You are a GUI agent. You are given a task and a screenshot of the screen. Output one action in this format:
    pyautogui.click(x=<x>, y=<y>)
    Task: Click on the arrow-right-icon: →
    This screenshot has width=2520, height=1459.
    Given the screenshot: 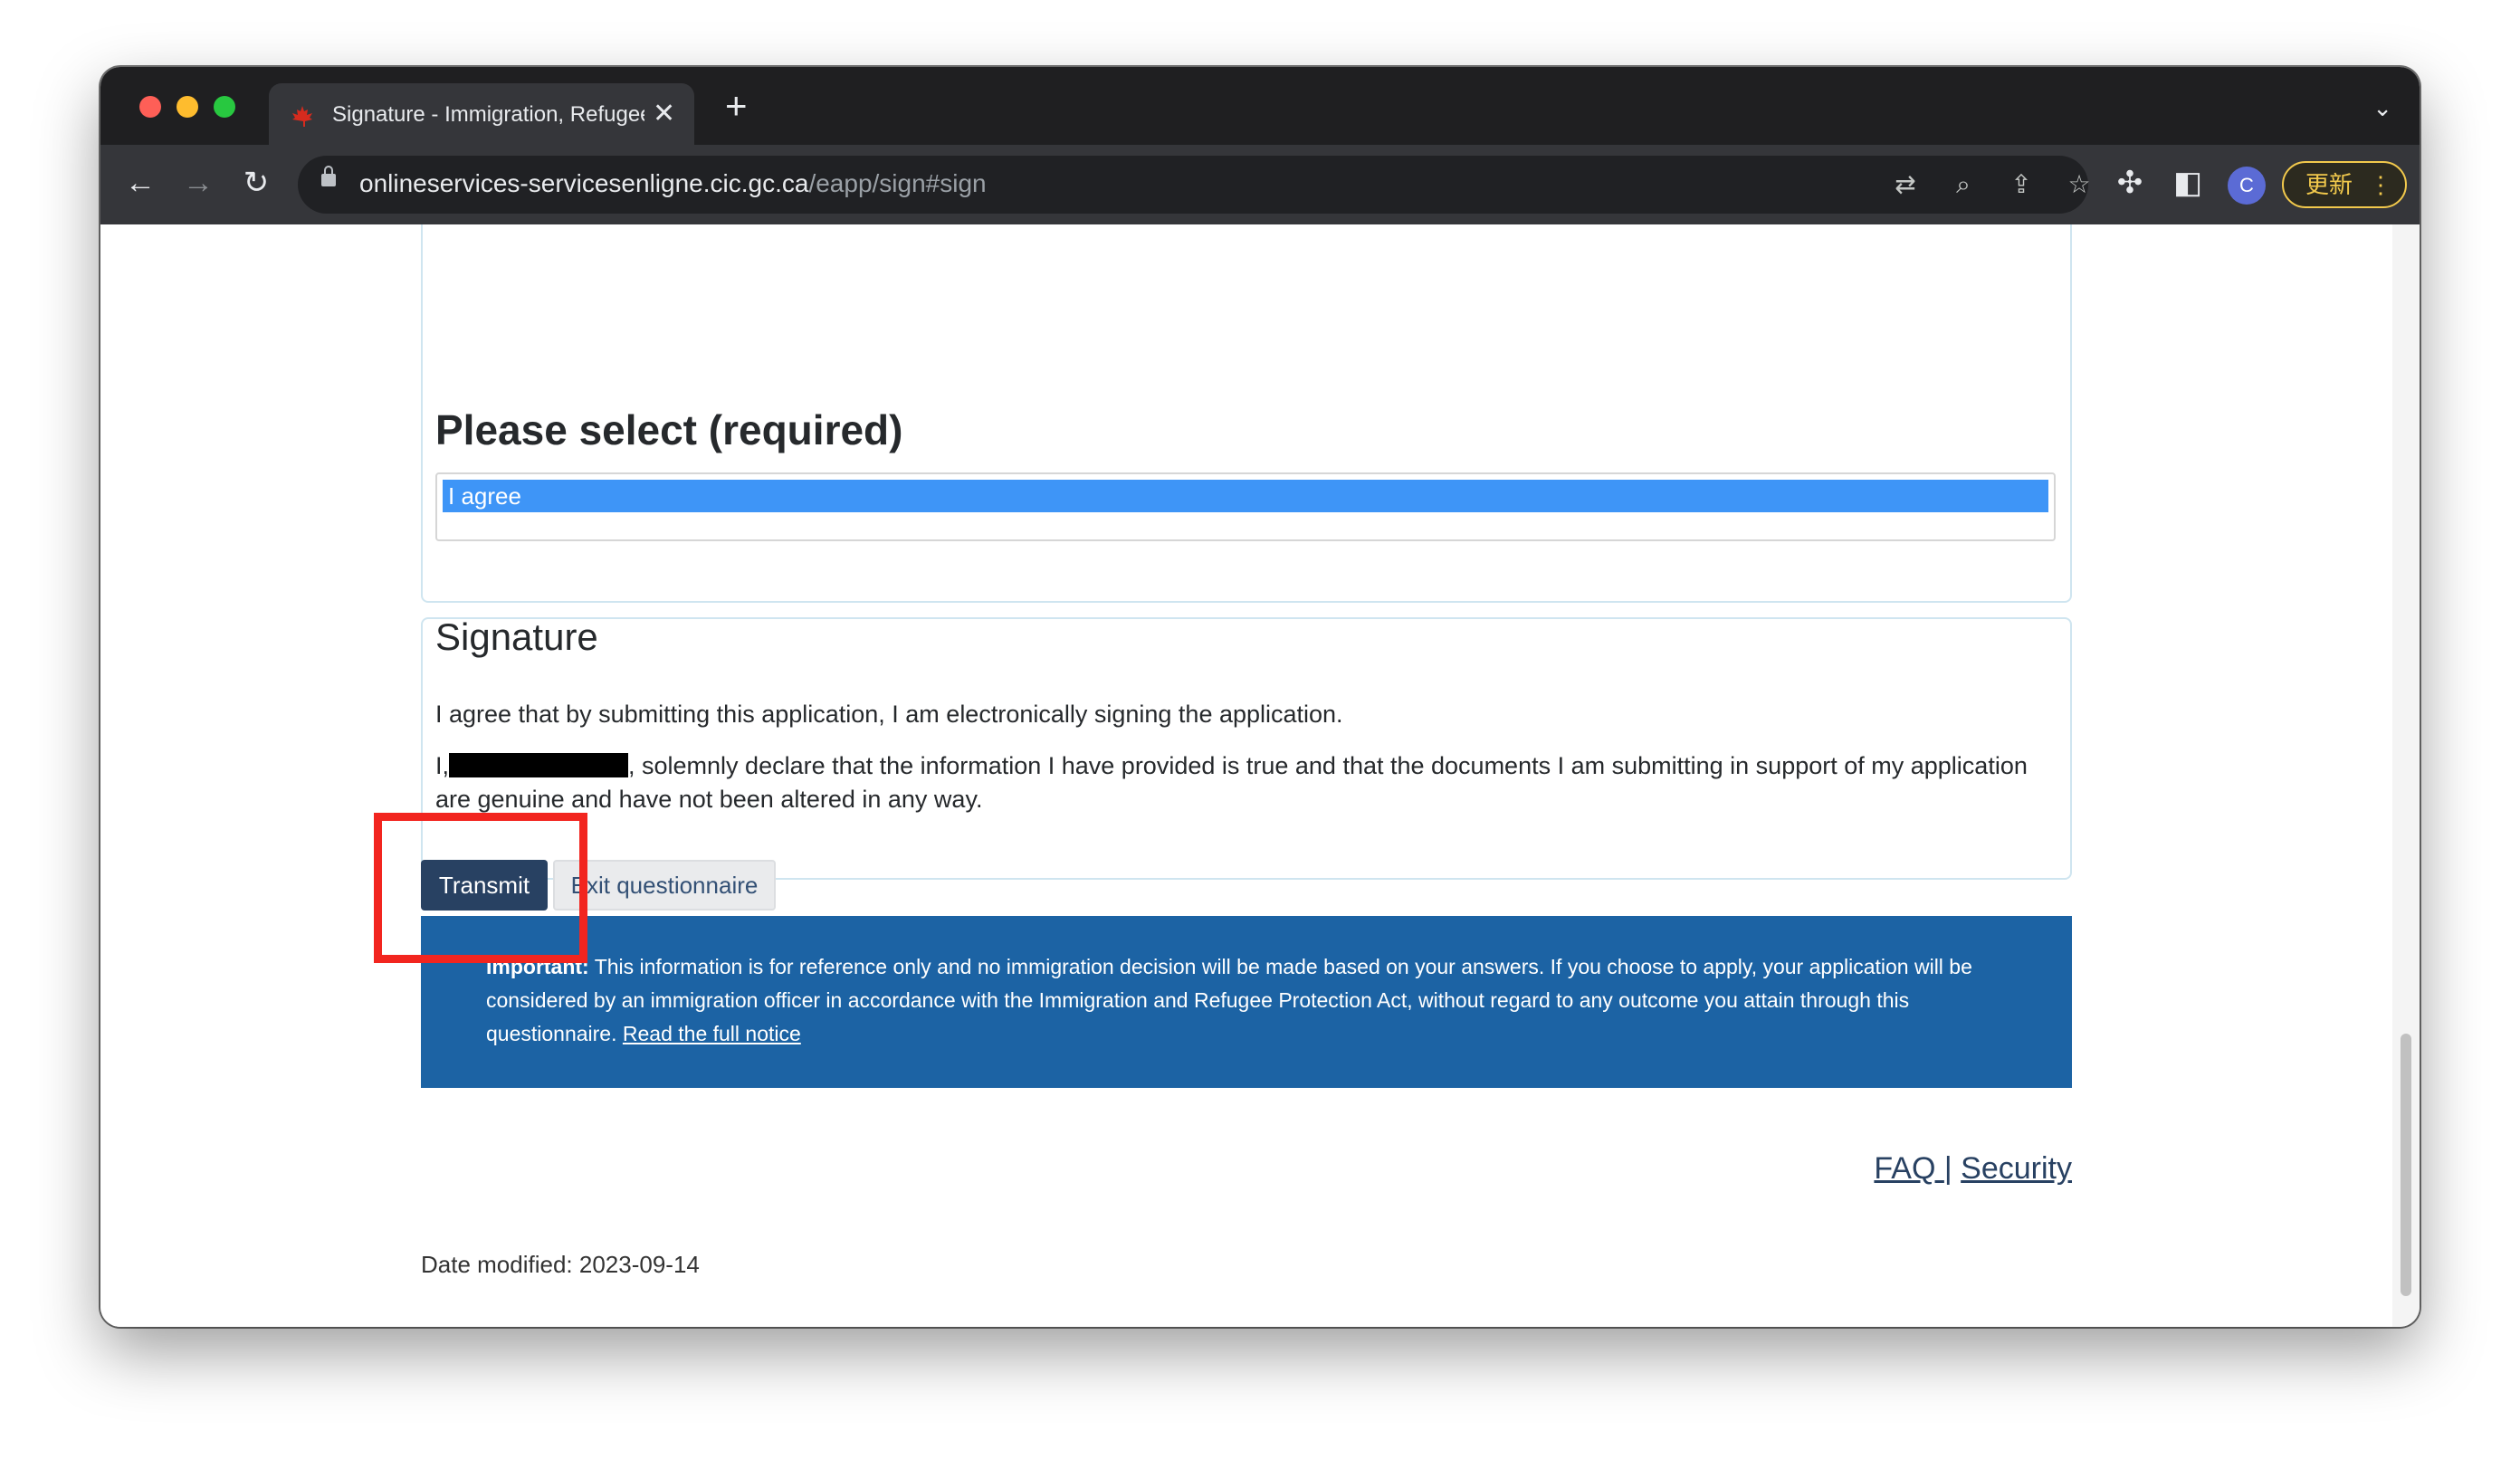 What is the action you would take?
    pyautogui.click(x=198, y=183)
    